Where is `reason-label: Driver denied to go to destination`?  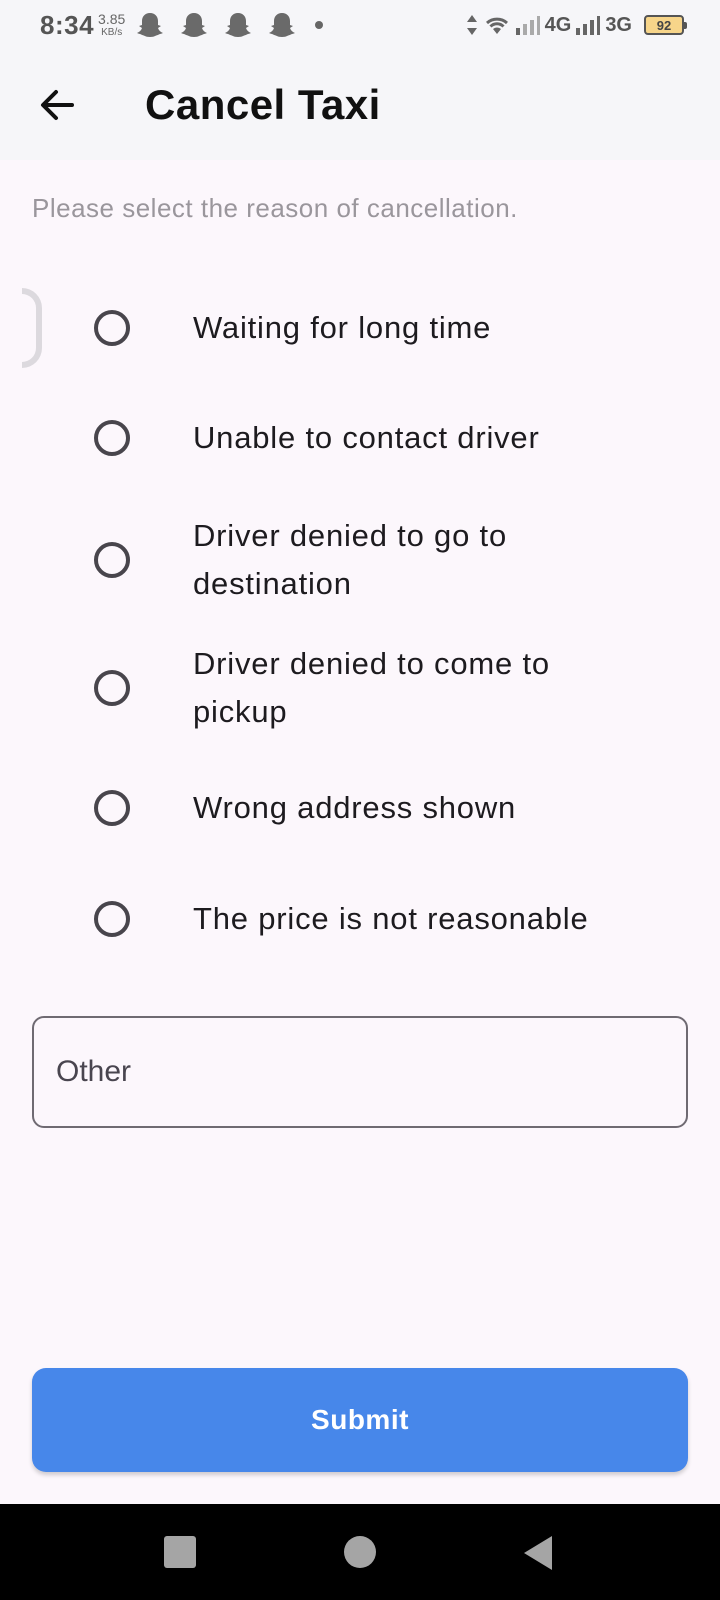
reason-label: Driver denied to go to destination is located at coordinates (350, 559).